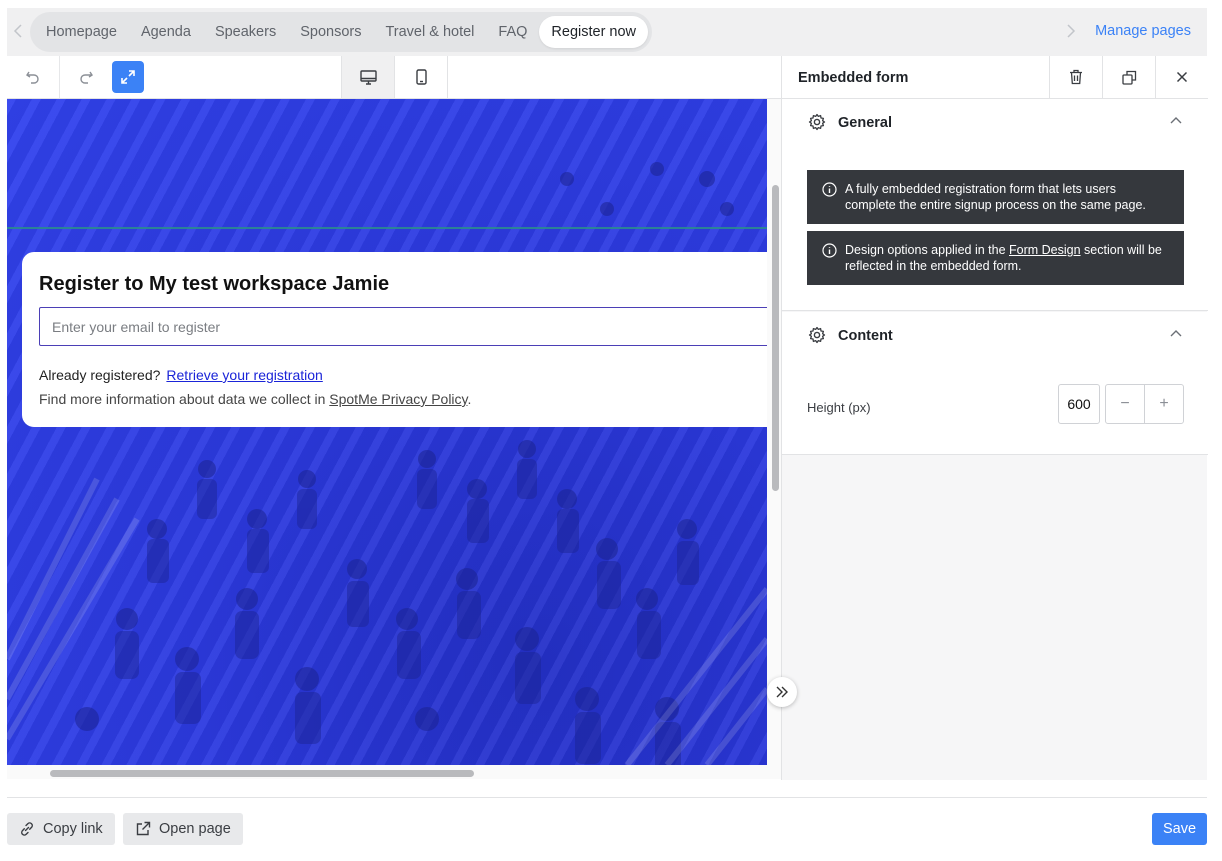 This screenshot has width=1222, height=861. Describe the element at coordinates (429, 32) in the screenshot. I see `tab-travel-hotel: Travel & hotel` at that location.